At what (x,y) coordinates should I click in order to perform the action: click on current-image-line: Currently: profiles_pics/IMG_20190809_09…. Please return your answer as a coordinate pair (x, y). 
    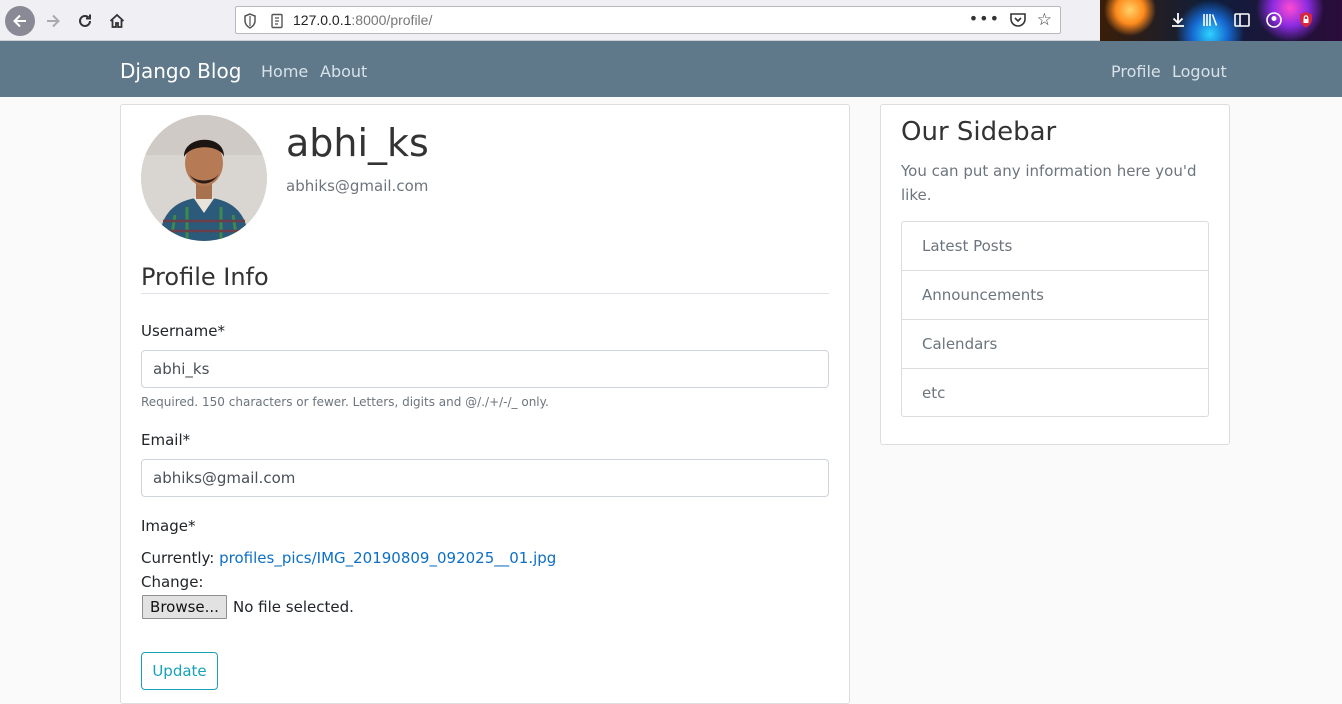
    Looking at the image, I should click on (348, 558).